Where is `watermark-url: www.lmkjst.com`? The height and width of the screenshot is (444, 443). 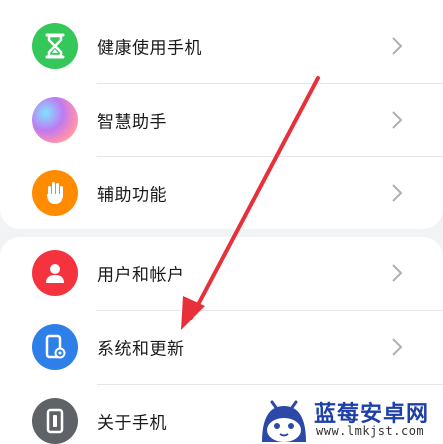 watermark-url: www.lmkjst.com is located at coordinates (370, 431).